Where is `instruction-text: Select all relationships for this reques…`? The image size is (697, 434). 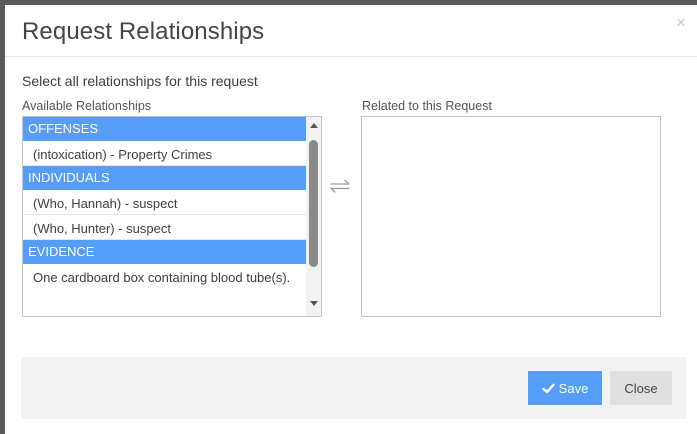 instruction-text: Select all relationships for this reques… is located at coordinates (140, 81).